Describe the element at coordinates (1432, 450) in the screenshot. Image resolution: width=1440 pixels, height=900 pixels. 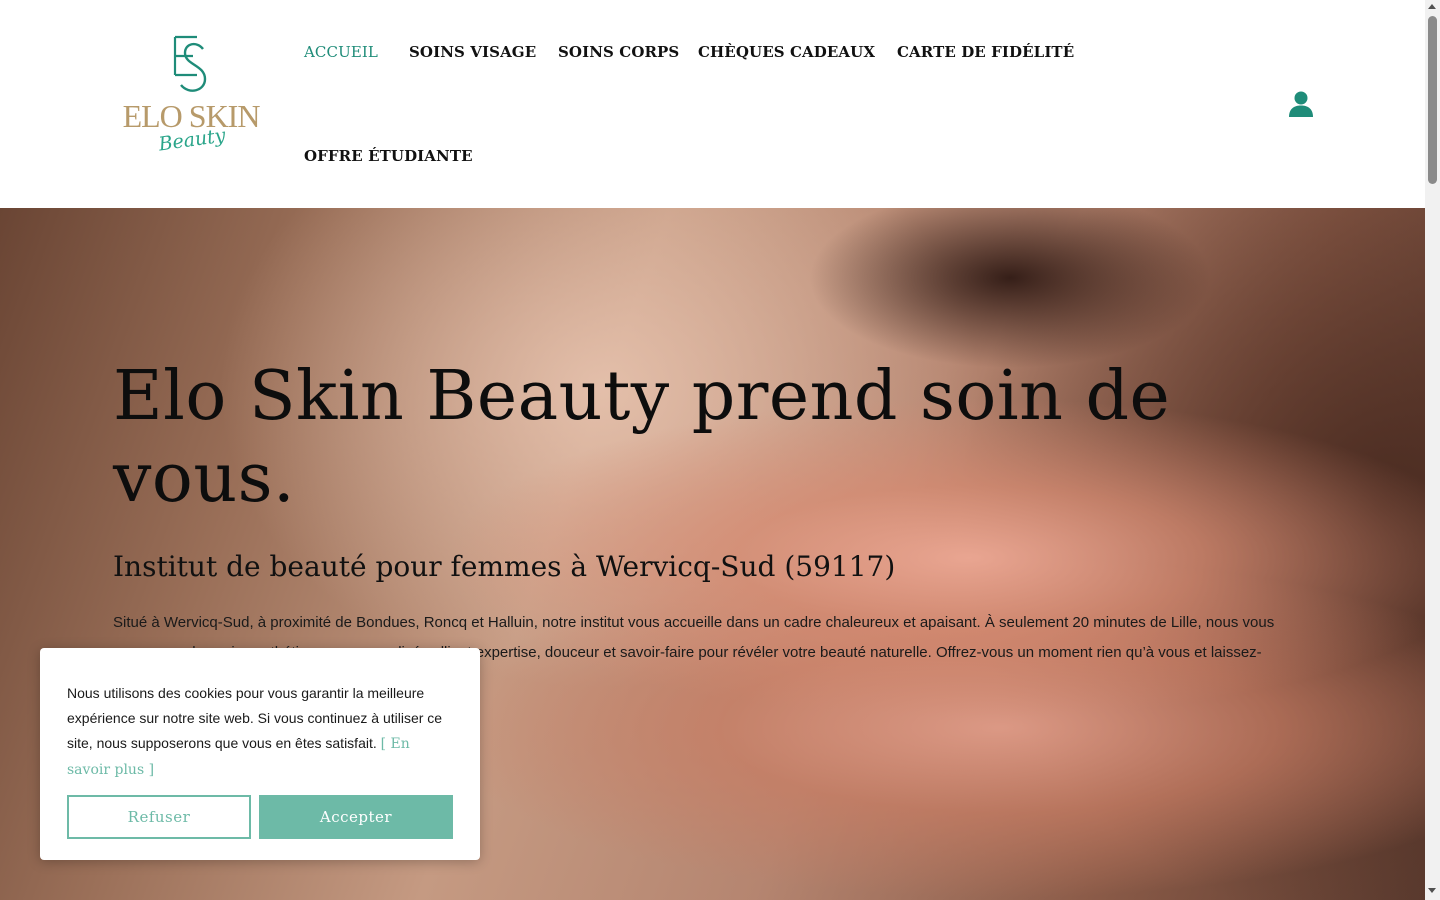
I see `page-scrollbar` at that location.